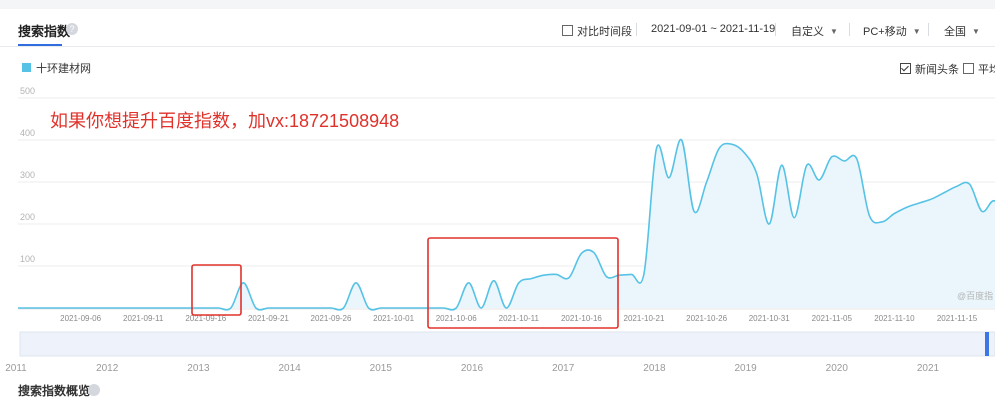 This screenshot has height=400, width=995. I want to click on x-tick-label: 2021-10-16, so click(581, 318).